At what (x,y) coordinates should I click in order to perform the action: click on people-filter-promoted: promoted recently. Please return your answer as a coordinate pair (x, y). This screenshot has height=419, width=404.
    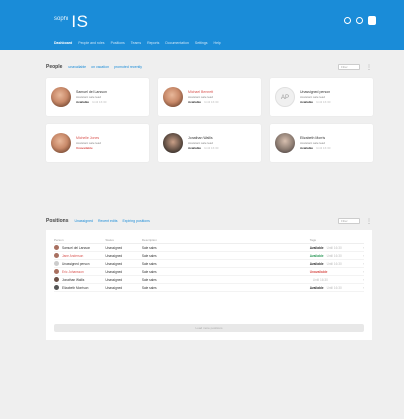
    Looking at the image, I should click on (128, 67).